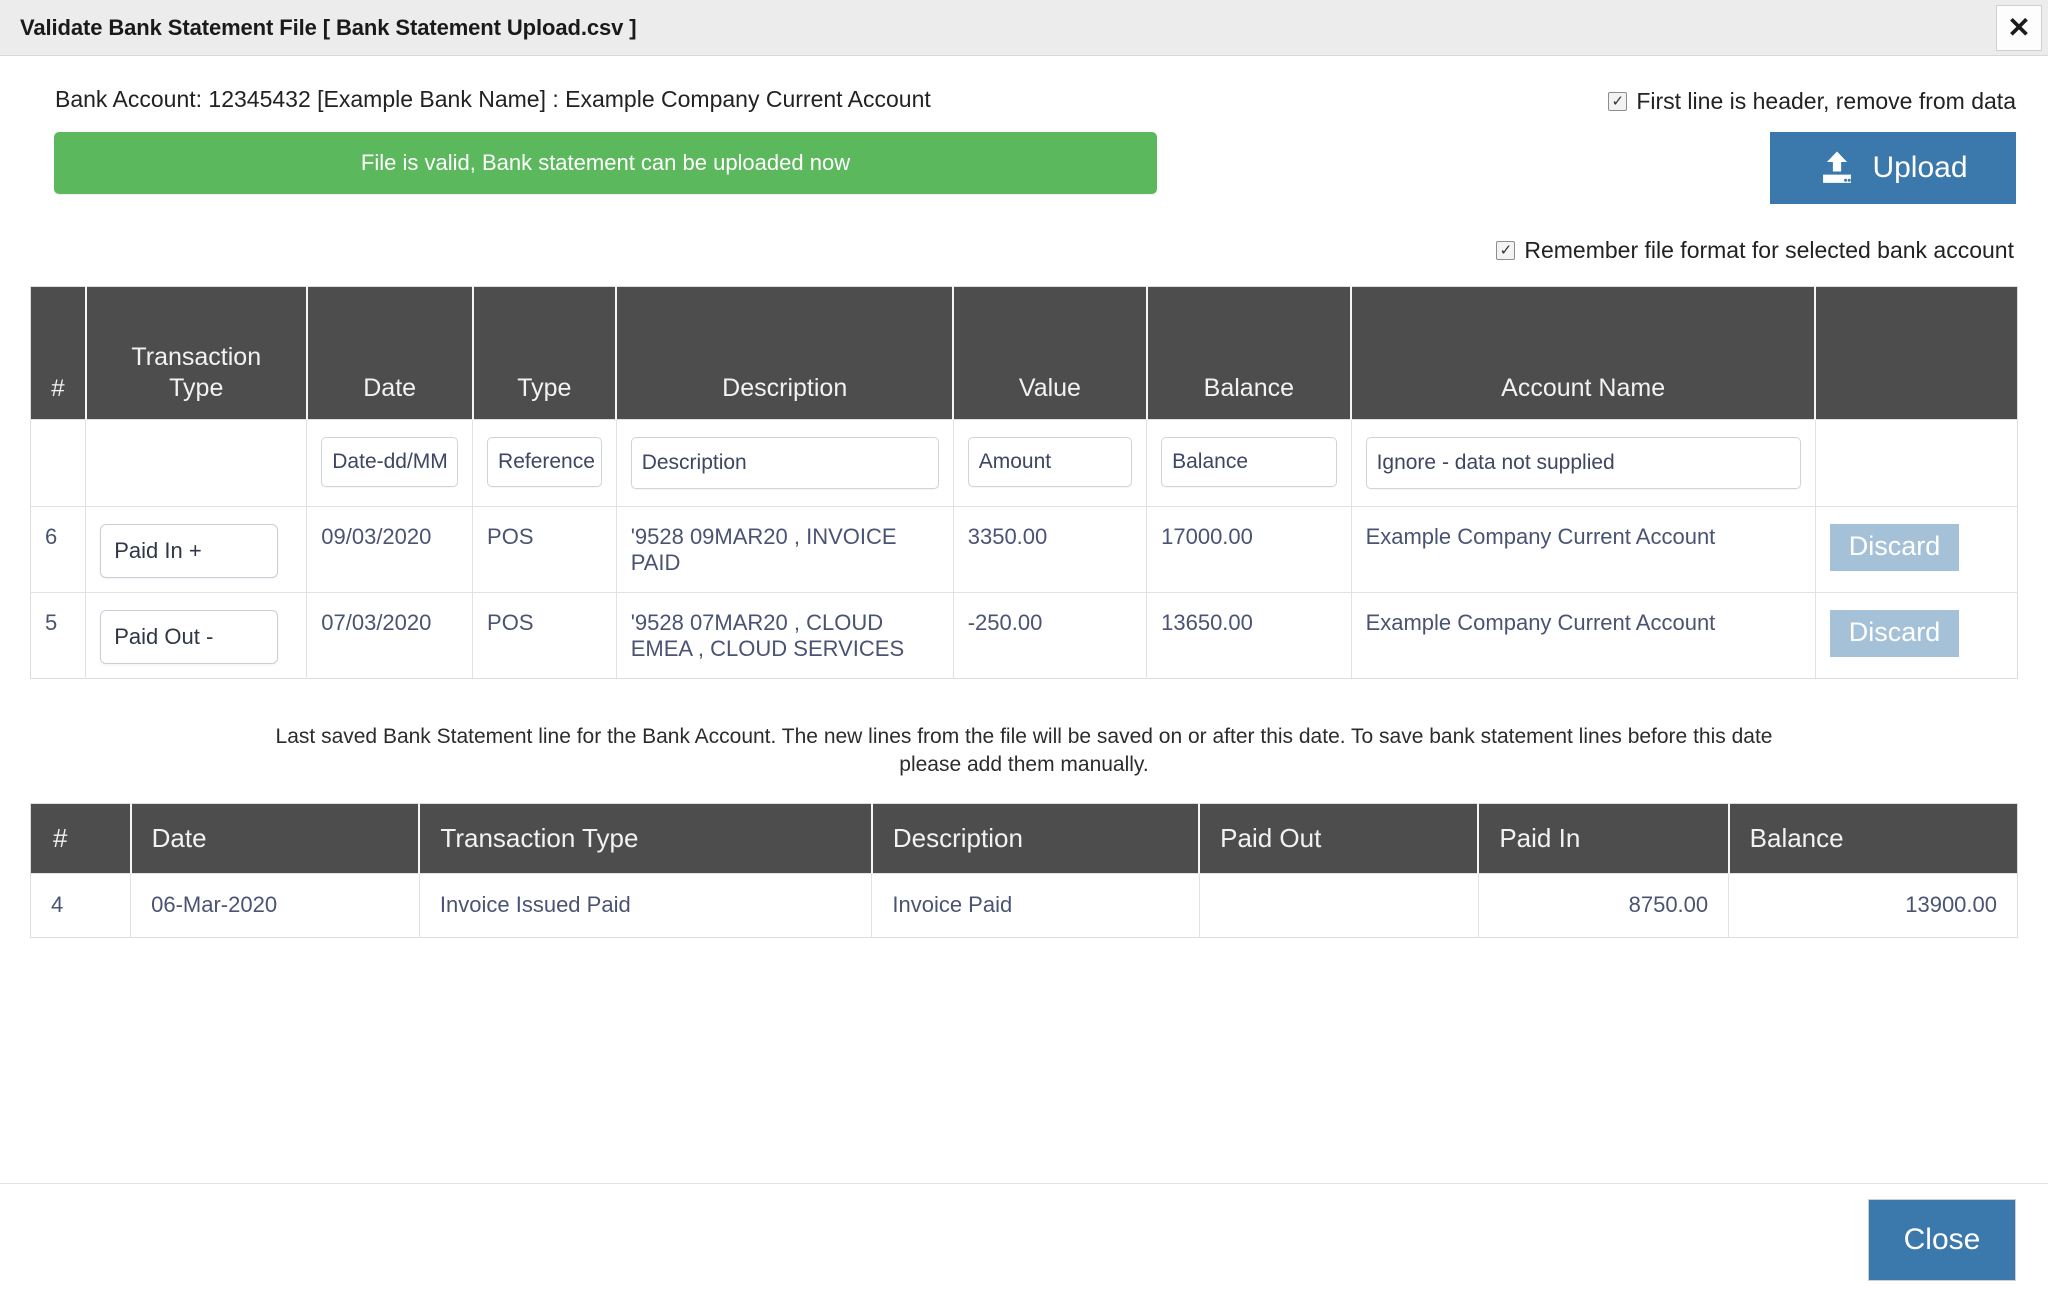 Image resolution: width=2048 pixels, height=1295 pixels. I want to click on column-header-type: Type, so click(545, 353).